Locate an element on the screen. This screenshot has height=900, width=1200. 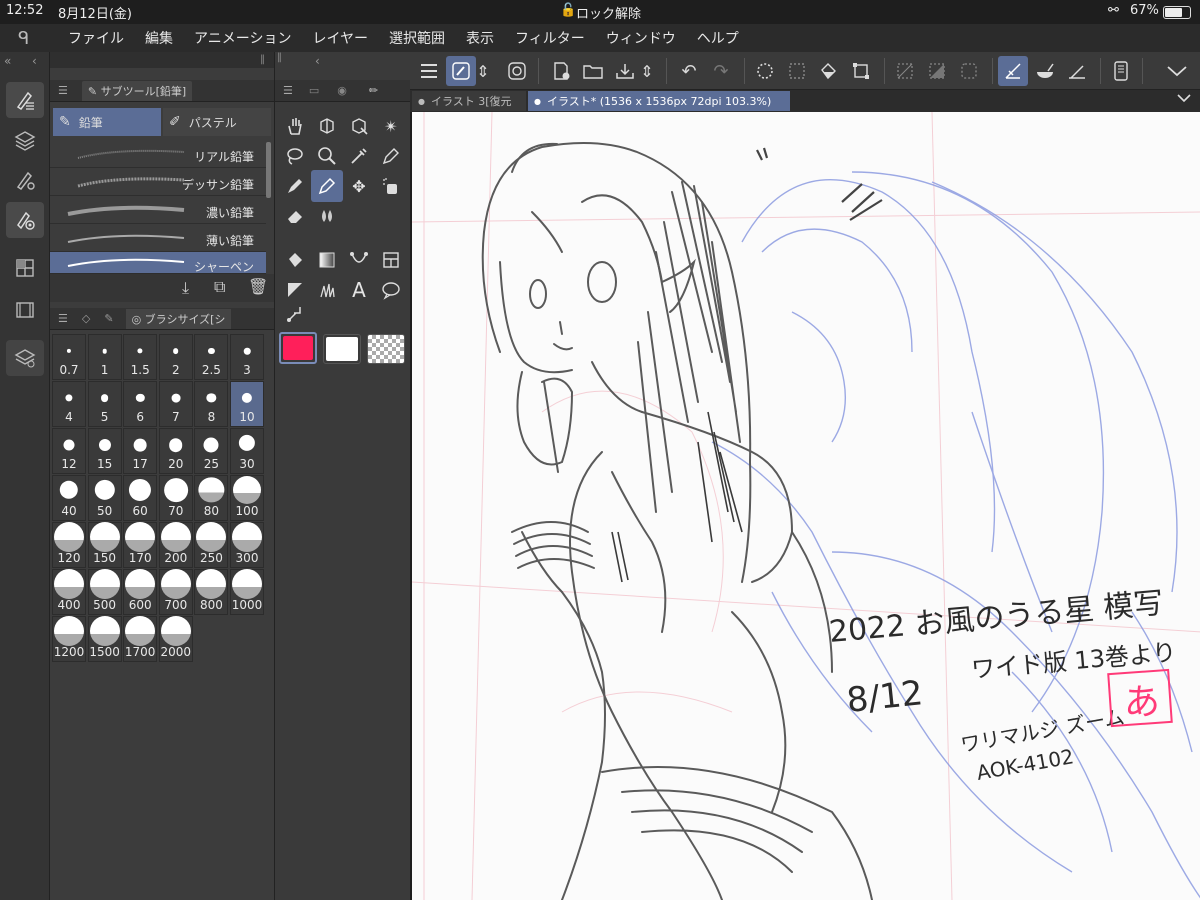
brush-size-option: 300 is located at coordinates (247, 545).